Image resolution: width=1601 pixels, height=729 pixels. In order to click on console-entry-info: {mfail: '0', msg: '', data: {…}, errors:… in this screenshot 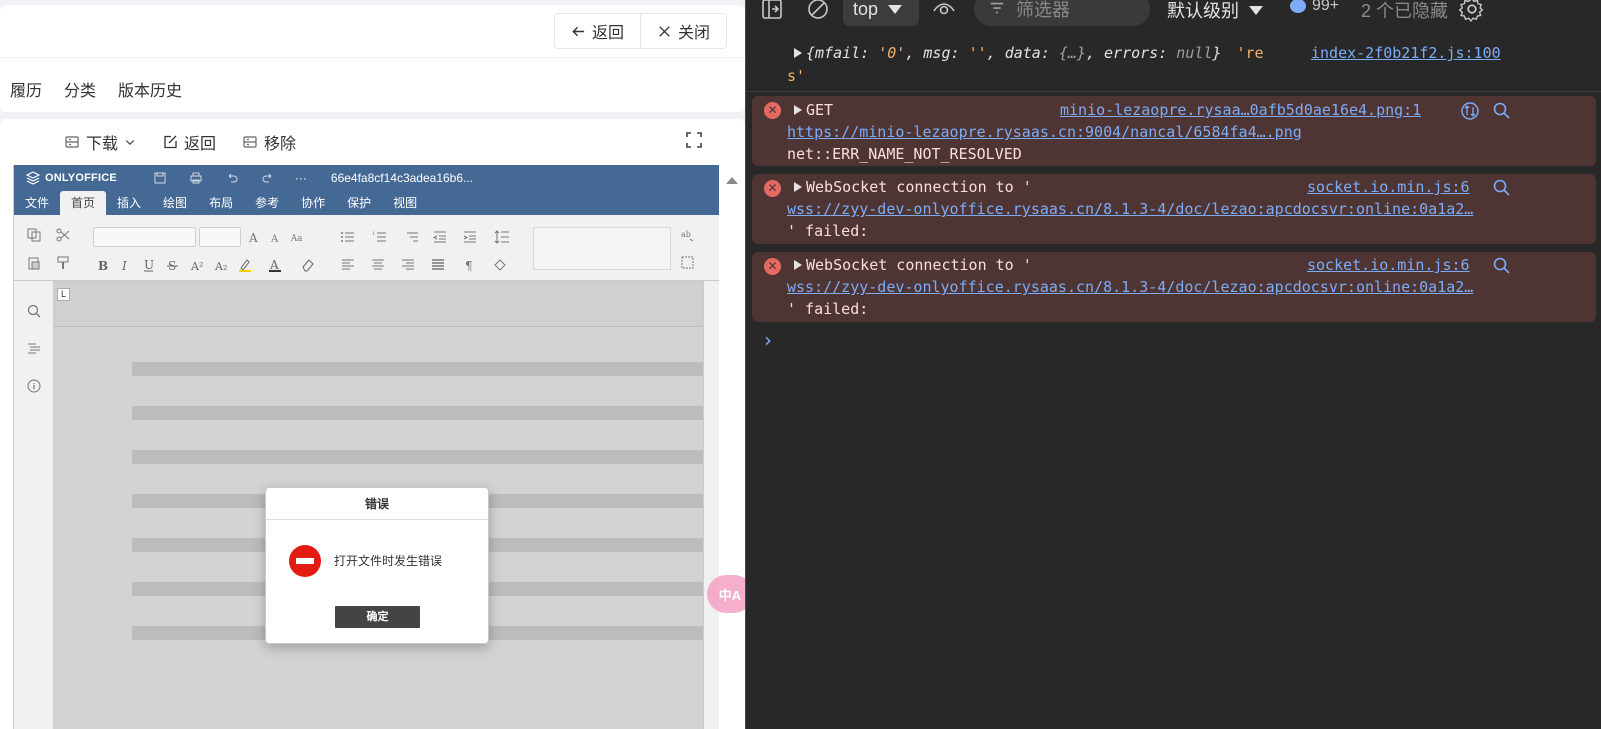, I will do `click(1173, 63)`.